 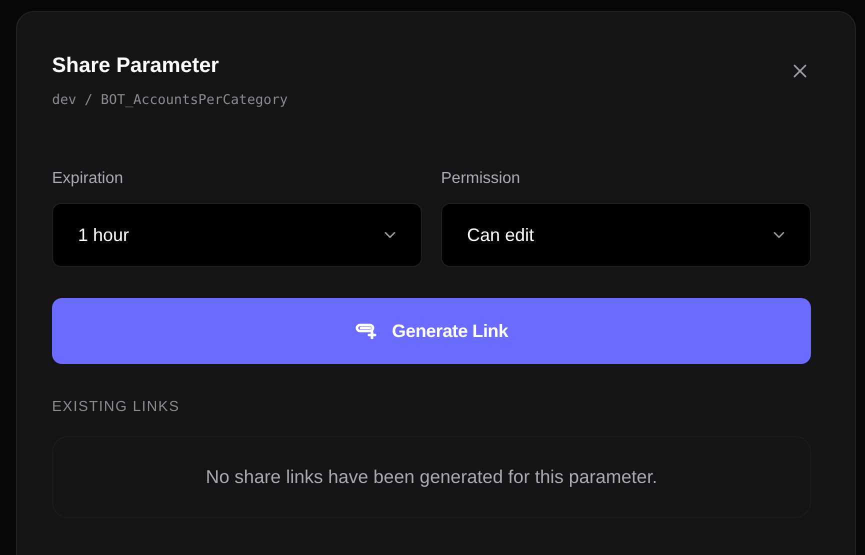 I want to click on field-label: Permission, so click(x=481, y=179).